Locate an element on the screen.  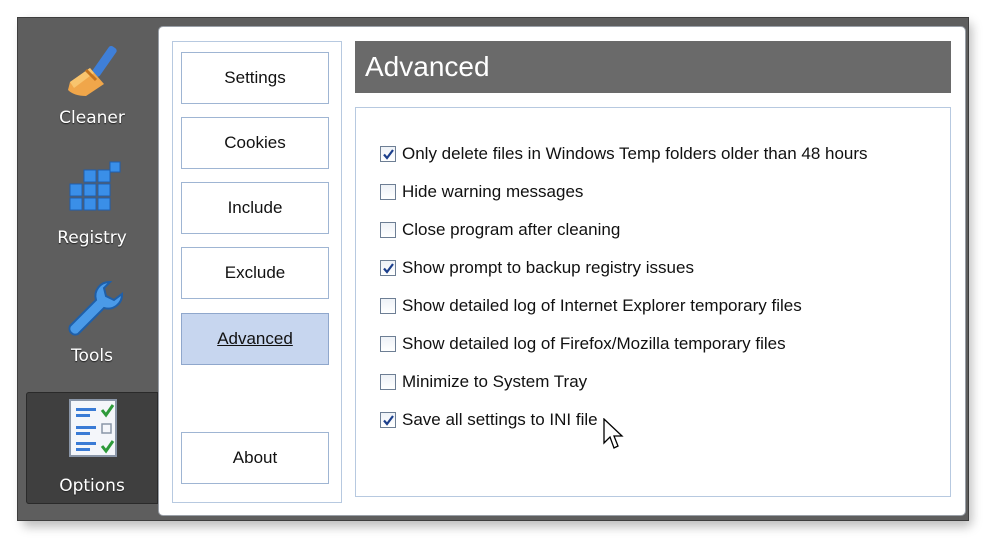
option-close-after-cleaning: Close program after cleaning is located at coordinates (500, 230).